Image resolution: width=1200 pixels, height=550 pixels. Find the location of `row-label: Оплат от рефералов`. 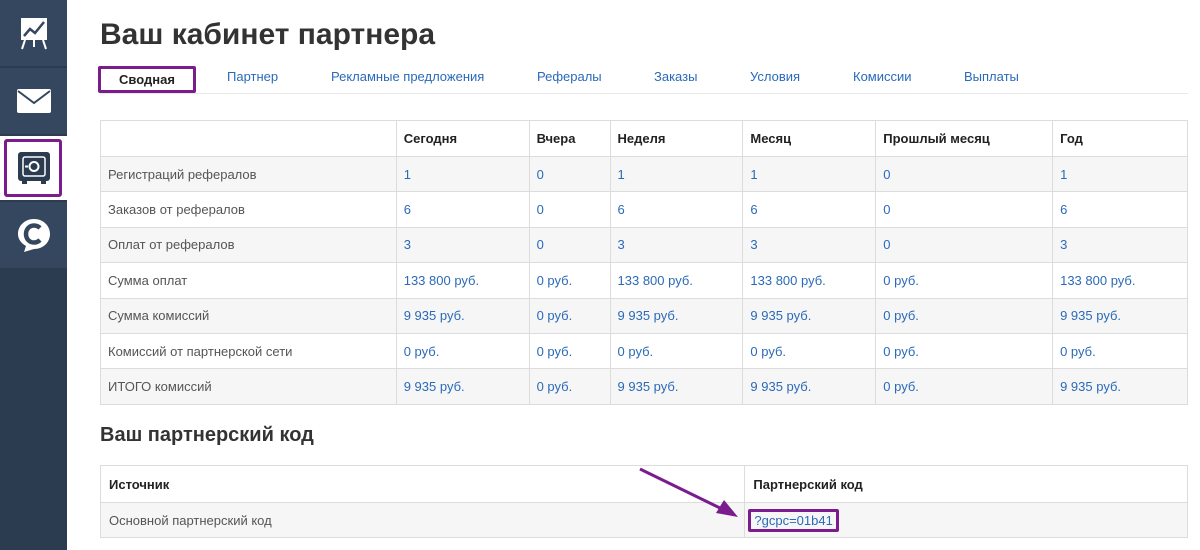

row-label: Оплат от рефералов is located at coordinates (248, 245).